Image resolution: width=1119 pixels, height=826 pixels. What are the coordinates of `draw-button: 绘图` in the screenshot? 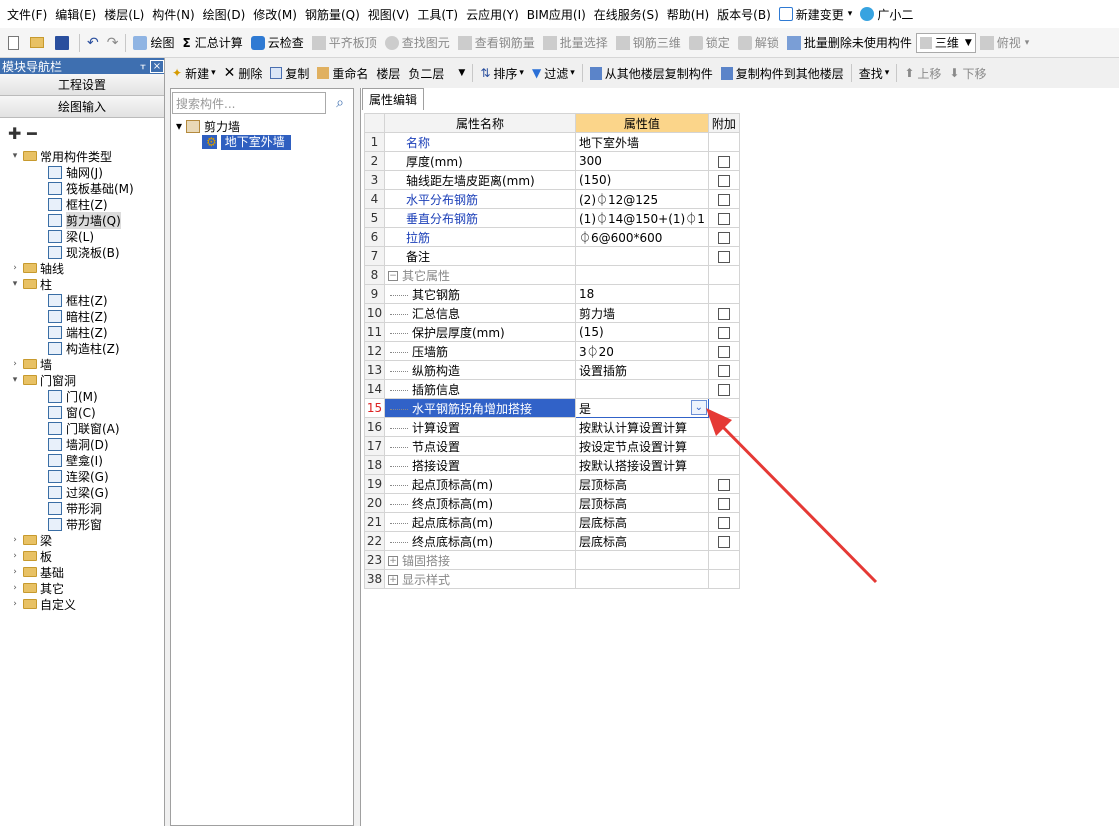 It's located at (153, 43).